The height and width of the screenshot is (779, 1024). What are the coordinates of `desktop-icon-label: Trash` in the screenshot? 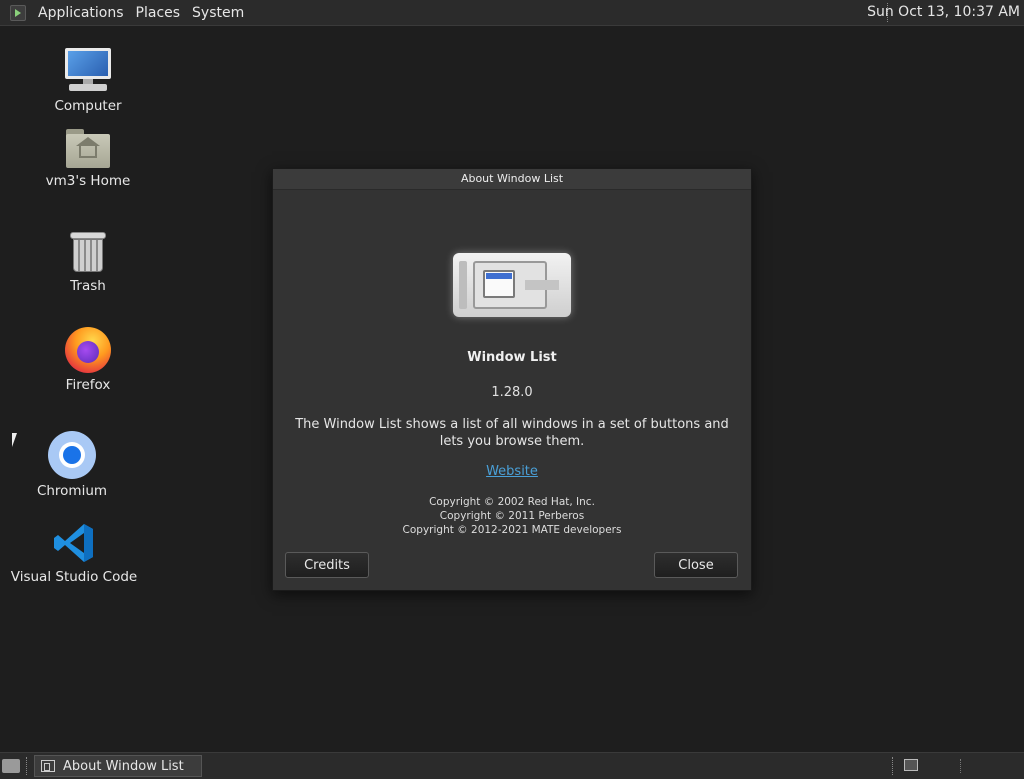 It's located at (88, 286).